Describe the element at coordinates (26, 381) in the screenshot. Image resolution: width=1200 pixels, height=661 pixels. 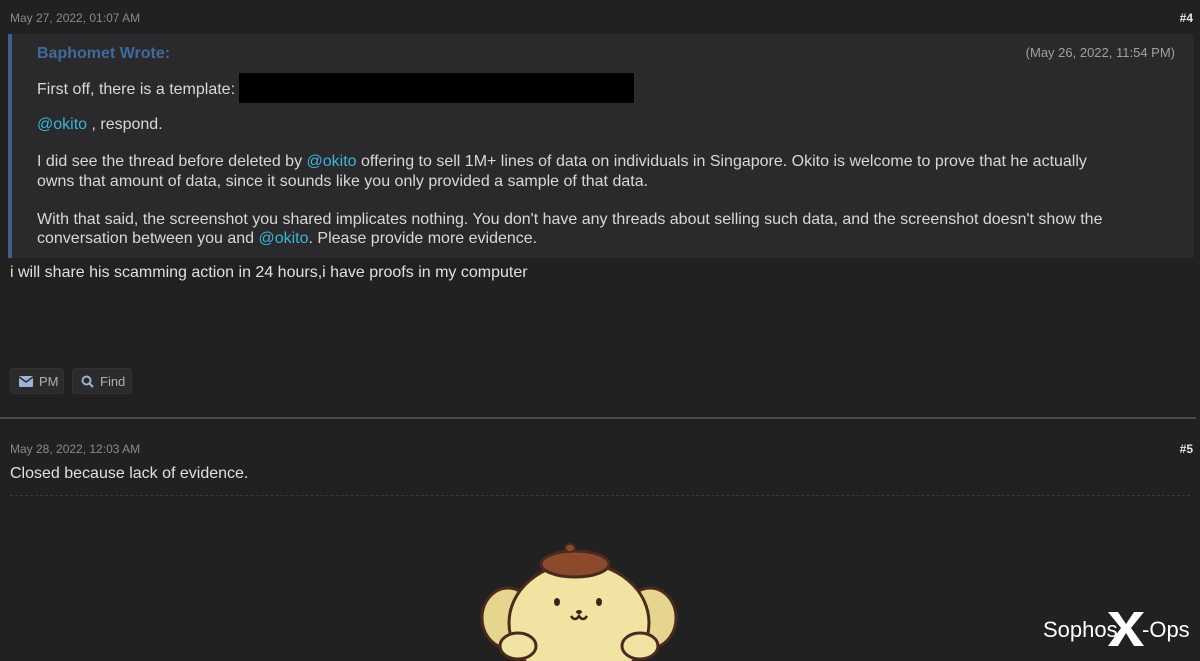
I see `envelope-icon` at that location.